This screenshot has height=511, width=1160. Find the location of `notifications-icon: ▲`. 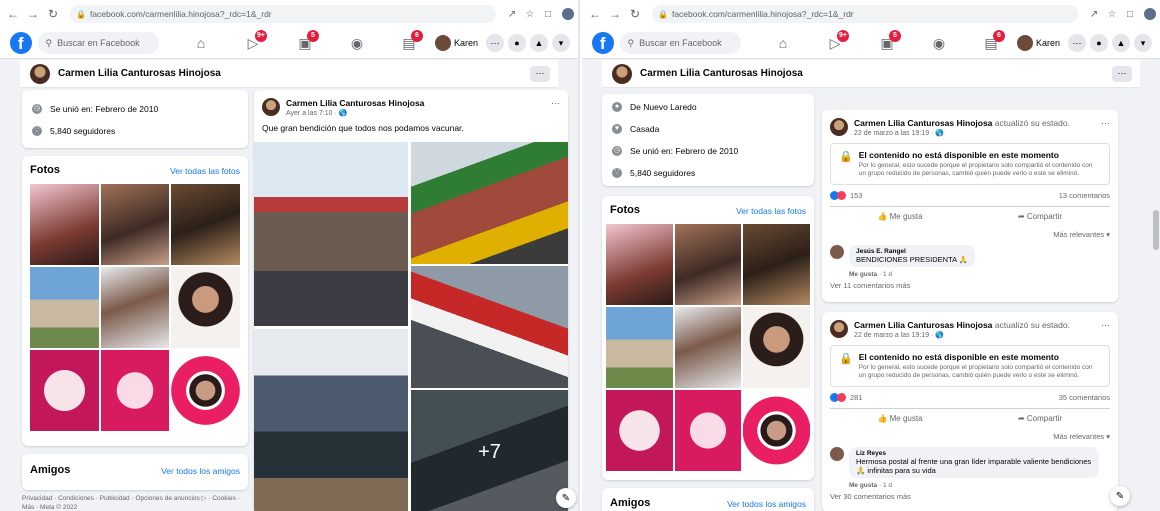

notifications-icon: ▲ is located at coordinates (539, 43).